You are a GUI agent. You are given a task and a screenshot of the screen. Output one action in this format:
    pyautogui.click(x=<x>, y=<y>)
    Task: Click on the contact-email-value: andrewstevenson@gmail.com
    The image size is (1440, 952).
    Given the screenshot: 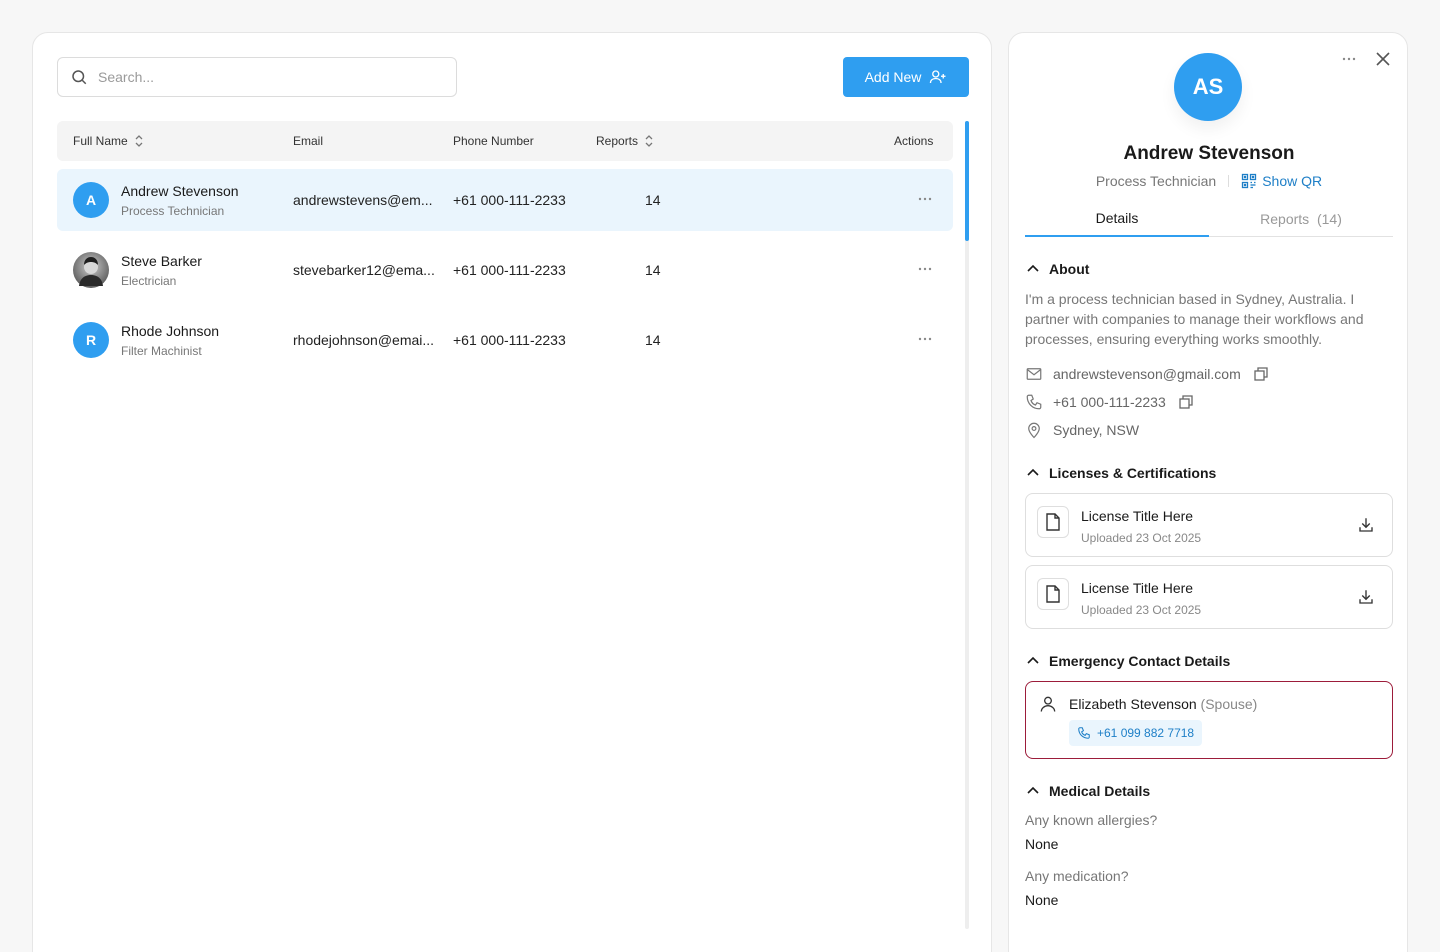 What is the action you would take?
    pyautogui.click(x=1147, y=374)
    